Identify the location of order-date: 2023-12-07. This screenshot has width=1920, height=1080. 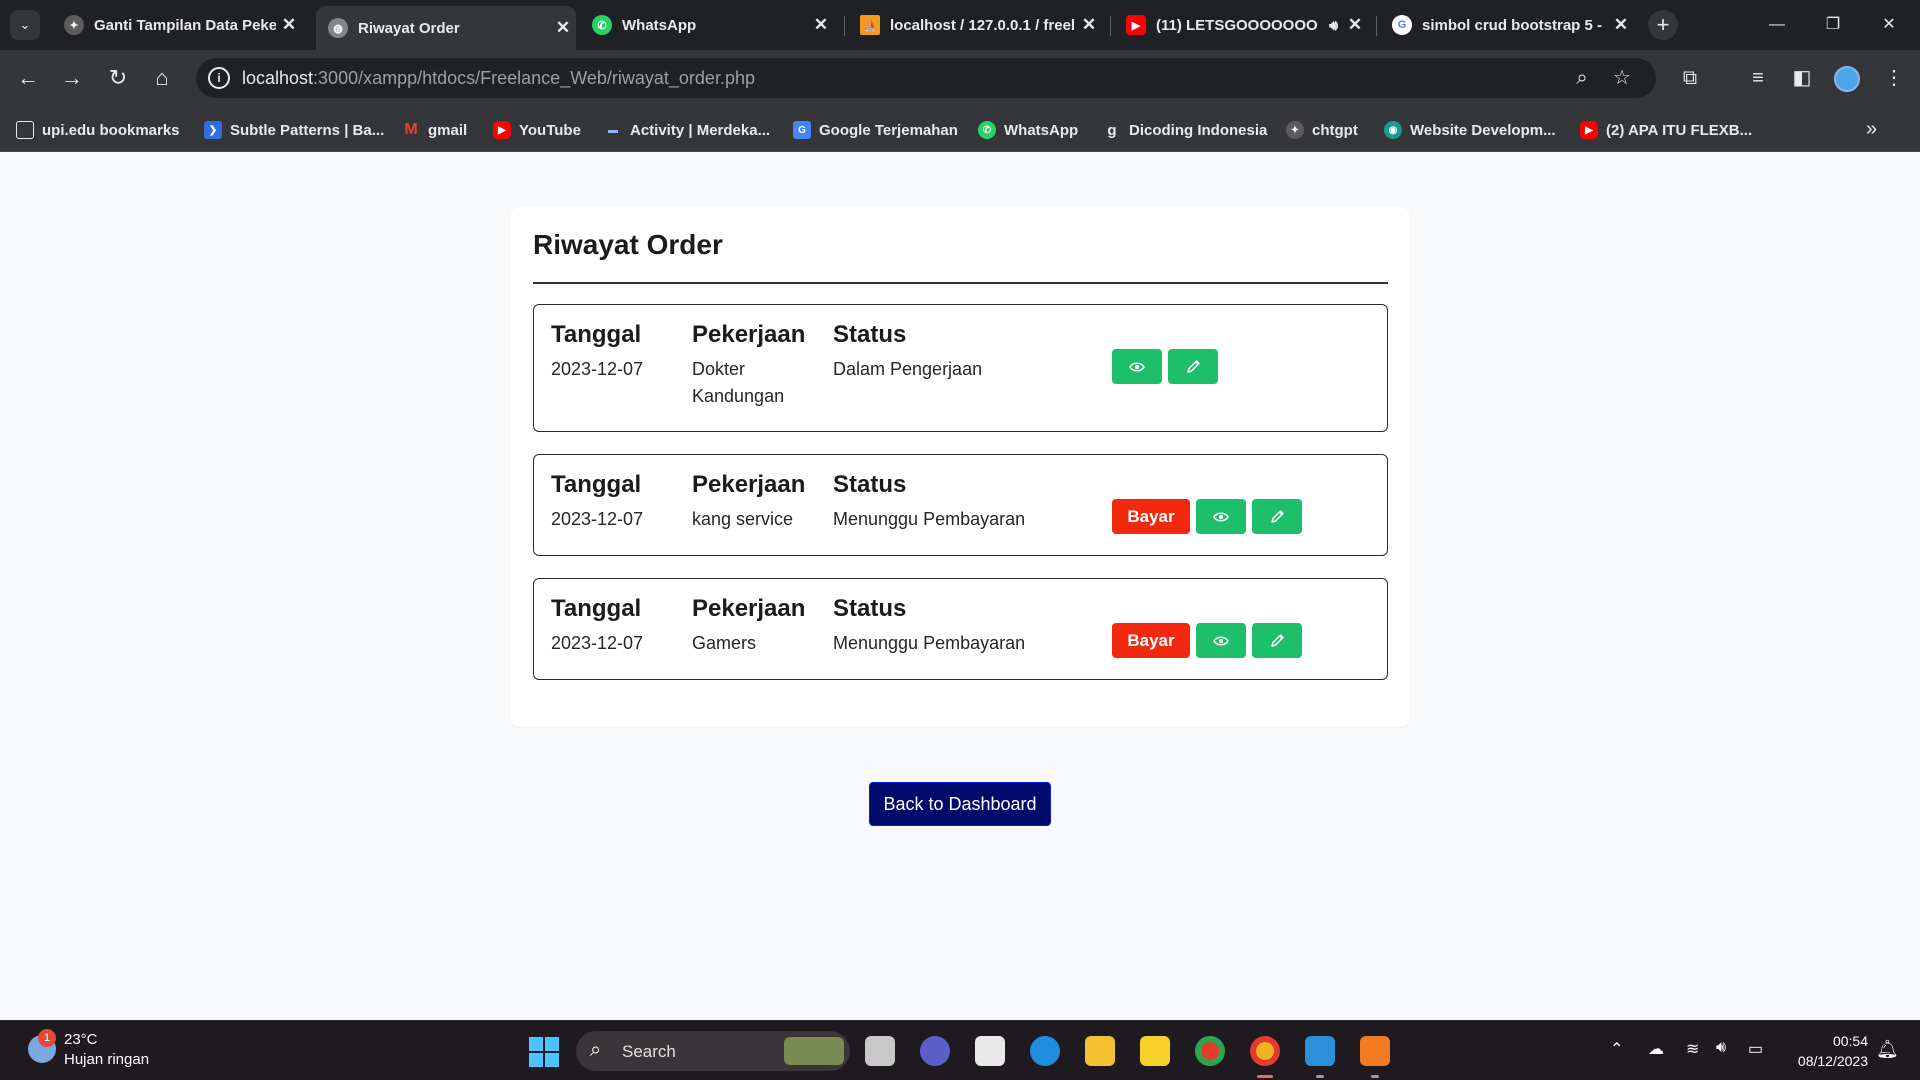
(597, 519).